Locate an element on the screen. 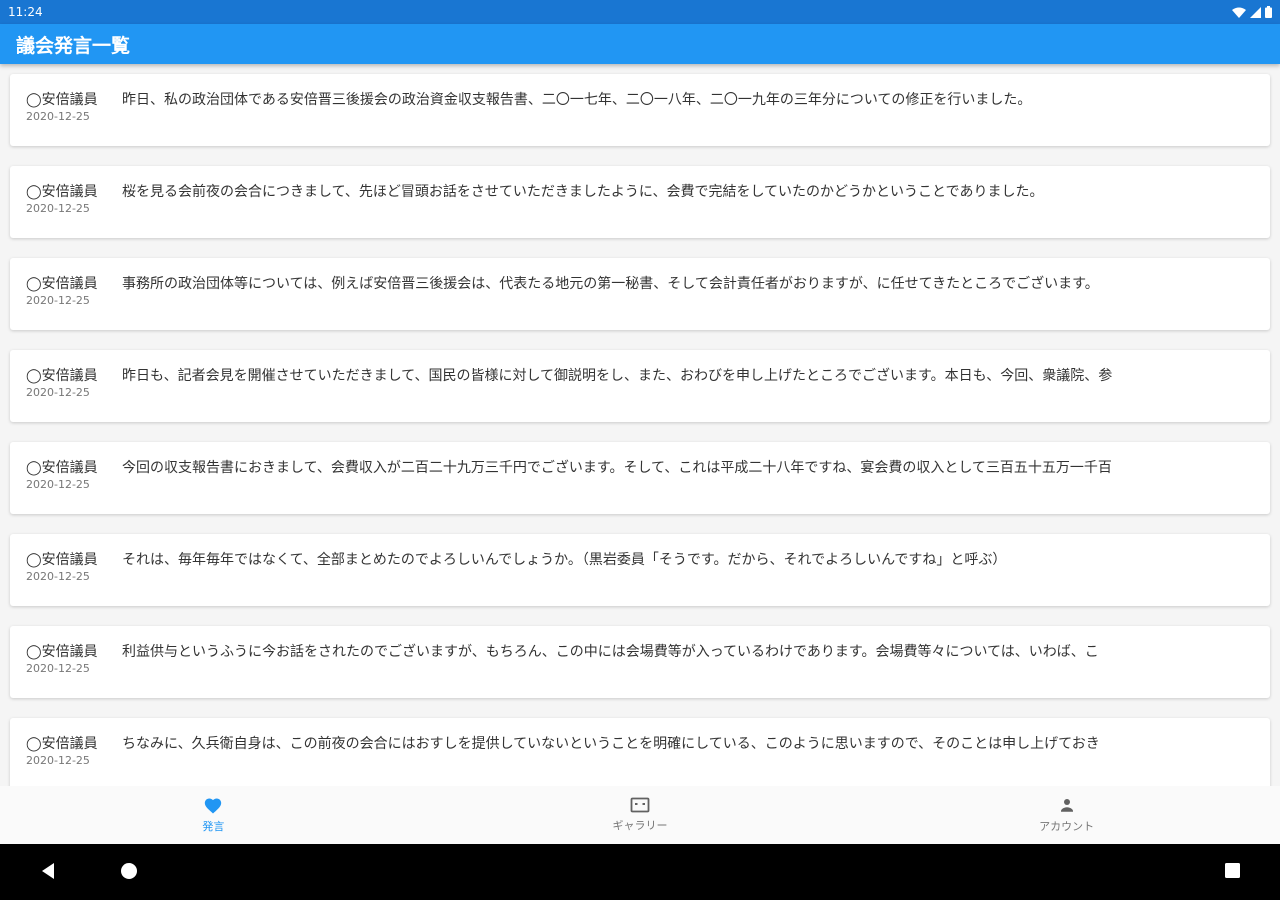 This screenshot has width=1280, height=900. nav-item-speeches: 発言 is located at coordinates (213, 815).